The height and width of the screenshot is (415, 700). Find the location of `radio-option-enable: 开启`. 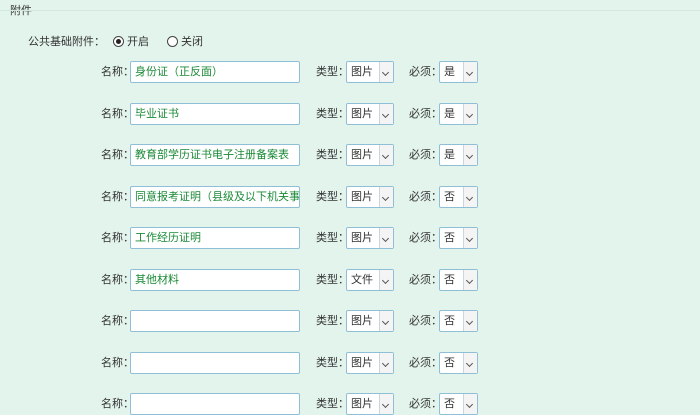

radio-option-enable: 开启 is located at coordinates (131, 41).